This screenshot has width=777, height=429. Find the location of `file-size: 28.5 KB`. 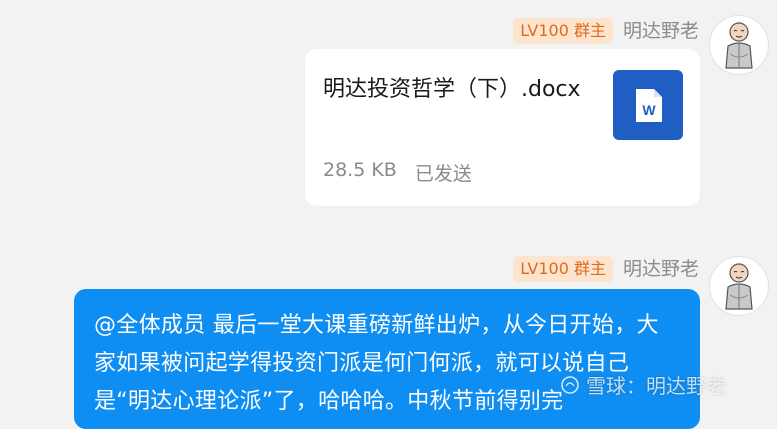

file-size: 28.5 KB is located at coordinates (360, 170).